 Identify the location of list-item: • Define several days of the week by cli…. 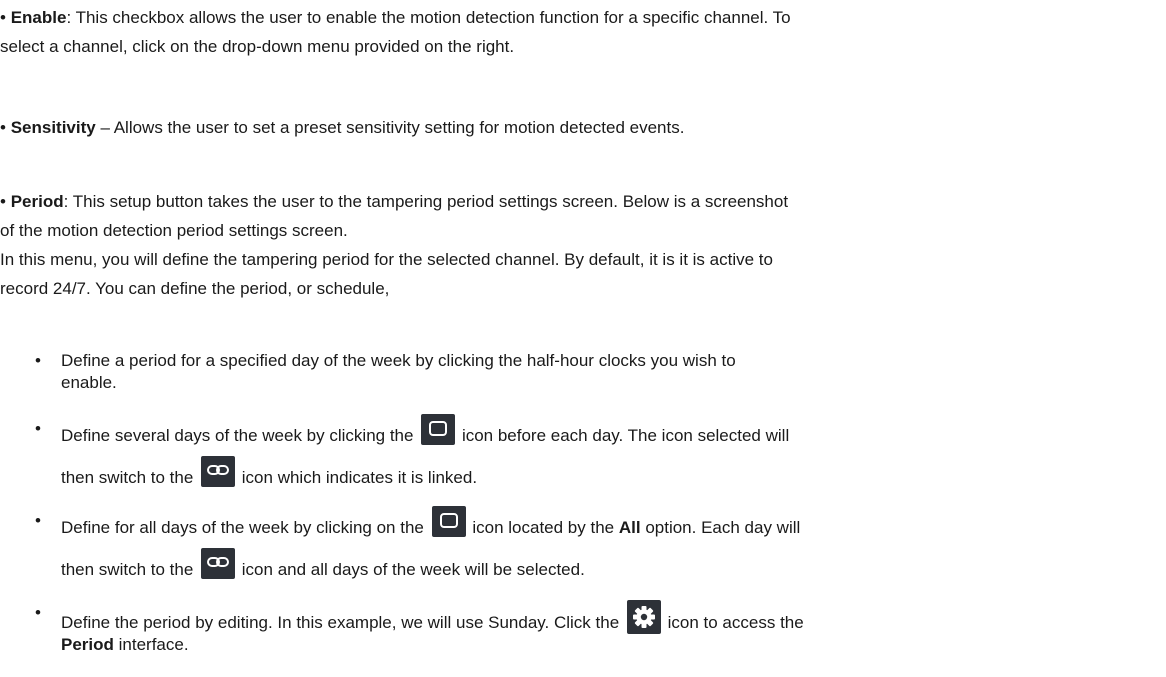
(583, 456).